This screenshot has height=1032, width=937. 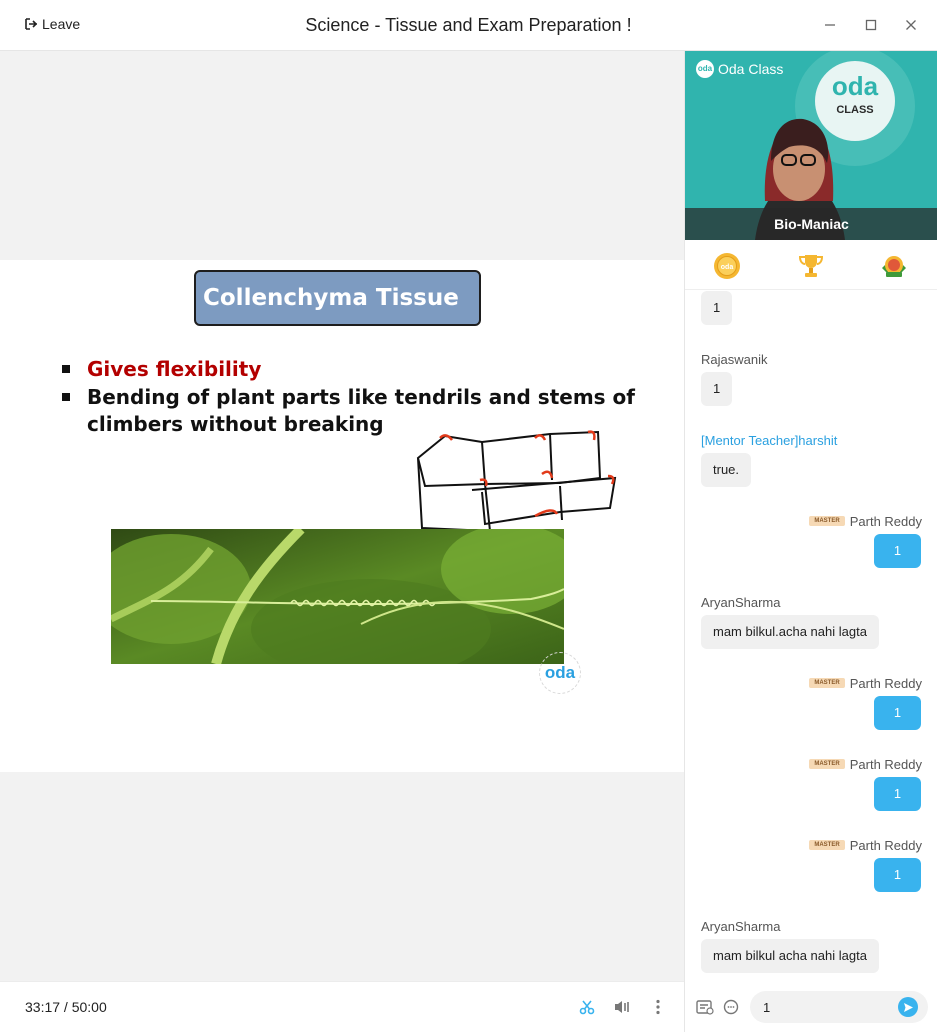 What do you see at coordinates (751, 69) in the screenshot?
I see `oda-logo-text: Oda Class` at bounding box center [751, 69].